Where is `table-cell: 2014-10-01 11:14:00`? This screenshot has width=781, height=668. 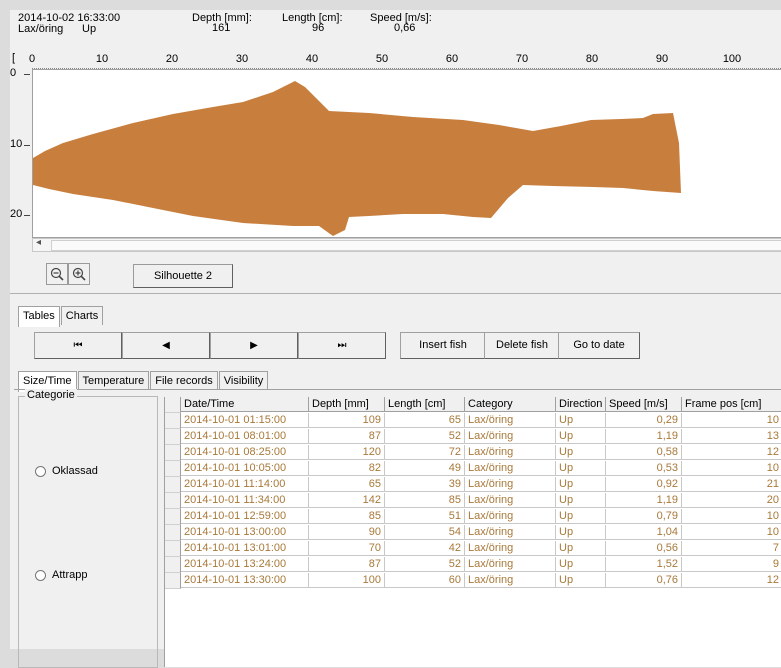 table-cell: 2014-10-01 11:14:00 is located at coordinates (245, 484).